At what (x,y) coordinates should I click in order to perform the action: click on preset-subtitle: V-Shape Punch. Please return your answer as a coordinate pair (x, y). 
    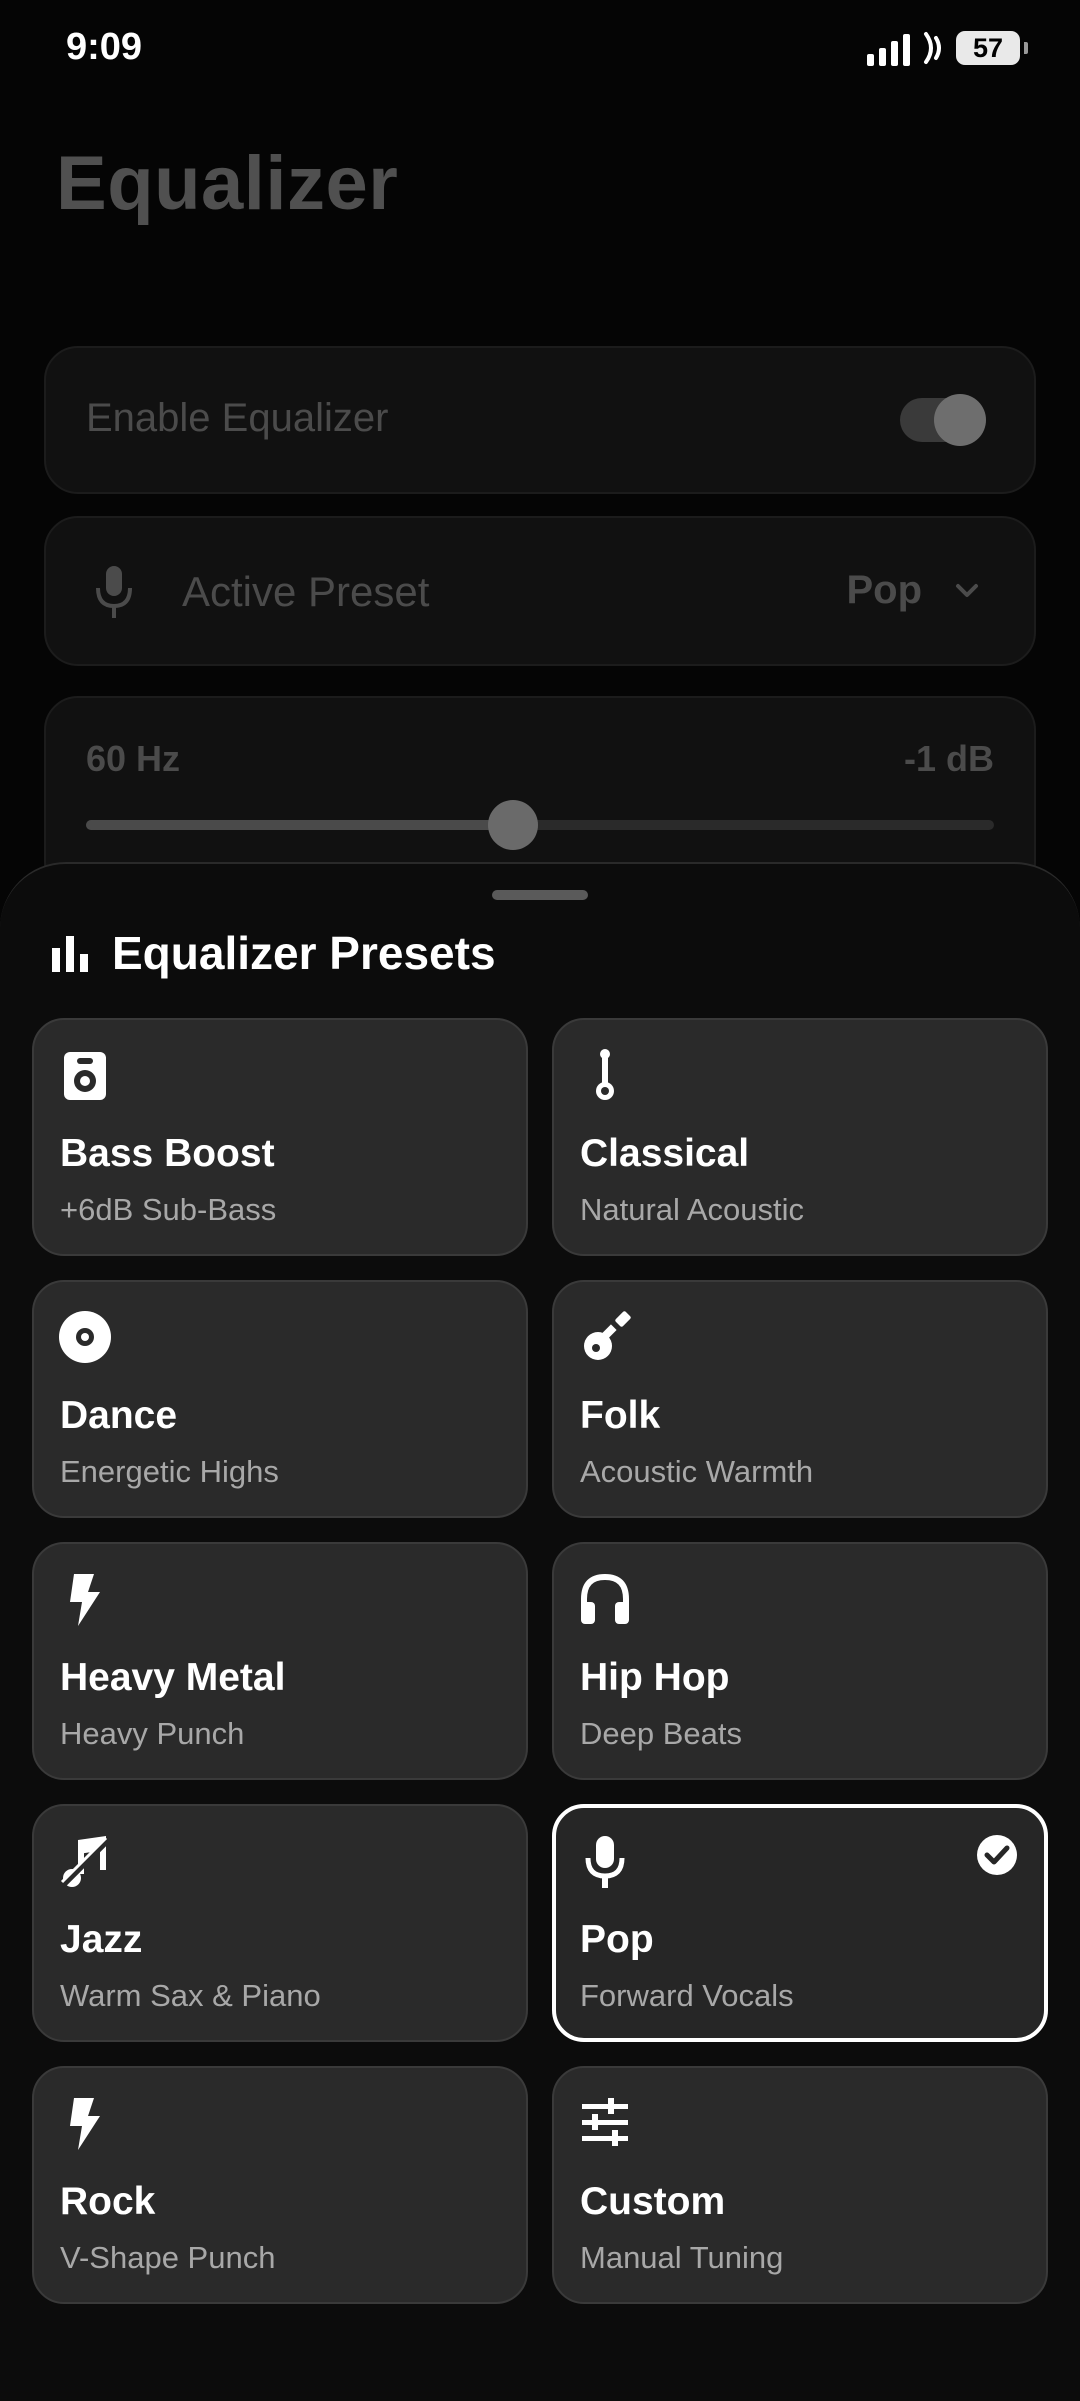
    Looking at the image, I should click on (168, 2257).